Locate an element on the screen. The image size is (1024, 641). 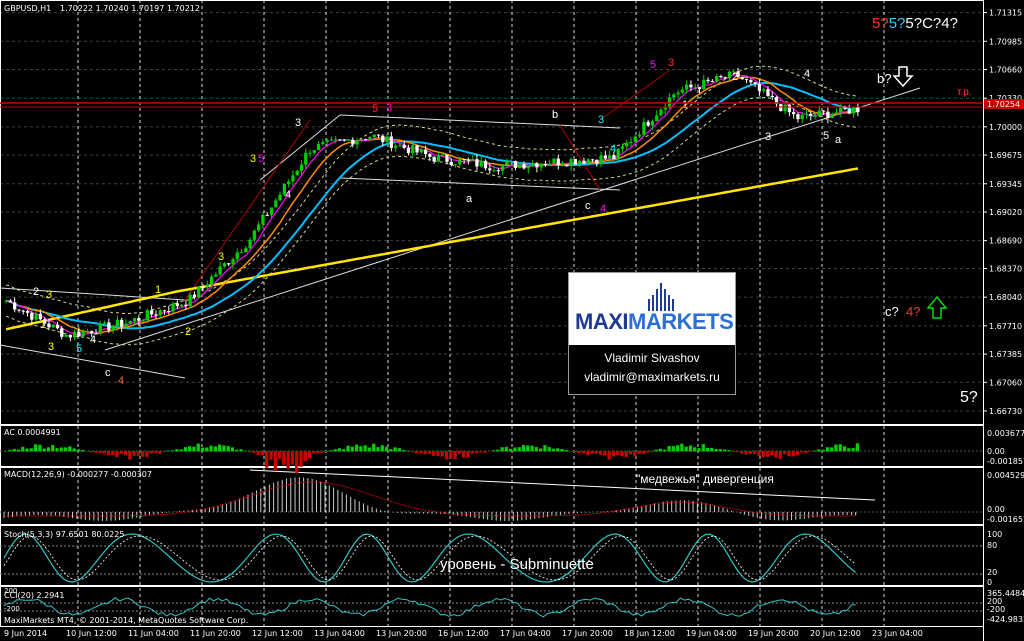
ac-histogram is located at coordinates (431, 458).